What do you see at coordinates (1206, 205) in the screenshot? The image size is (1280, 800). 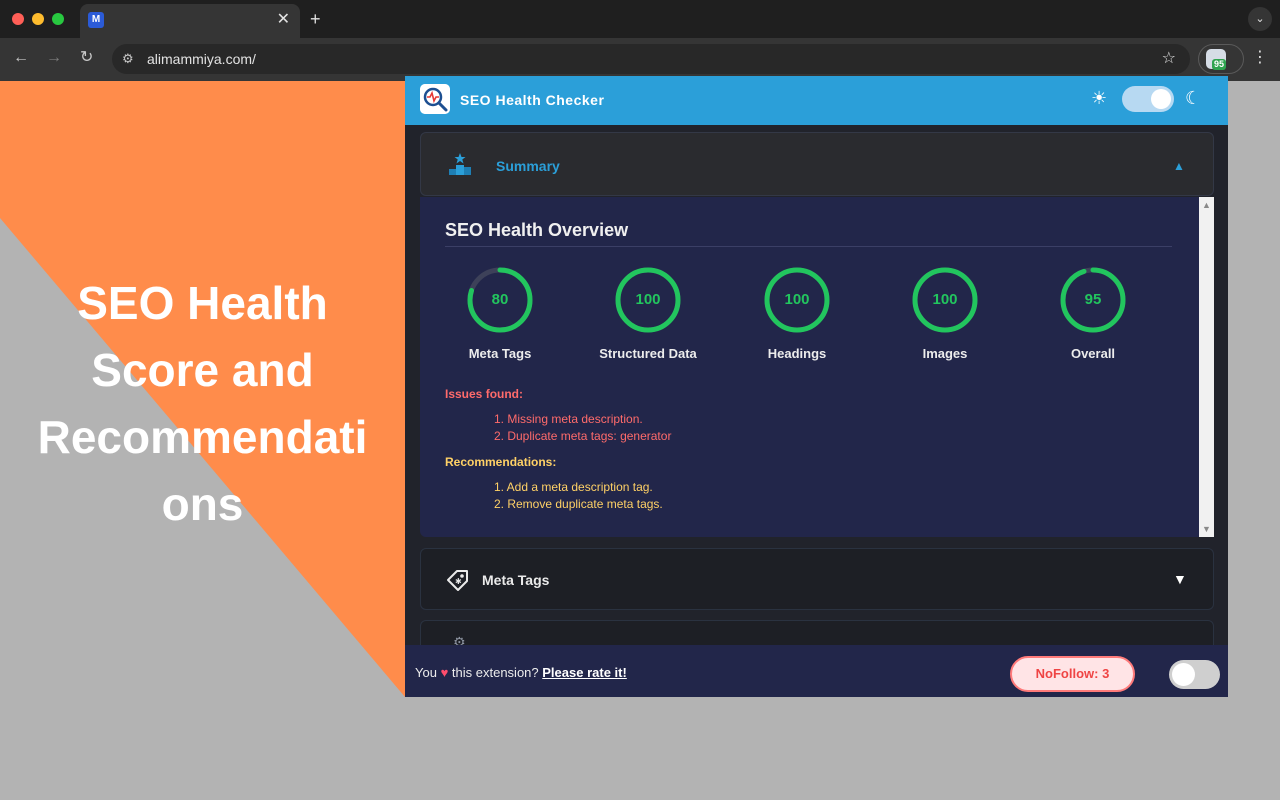 I see `scroll-up-icon: ▲` at bounding box center [1206, 205].